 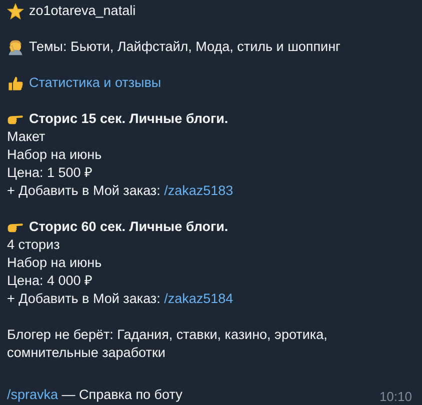 What do you see at coordinates (32, 394) in the screenshot?
I see `command-link: /spravka` at bounding box center [32, 394].